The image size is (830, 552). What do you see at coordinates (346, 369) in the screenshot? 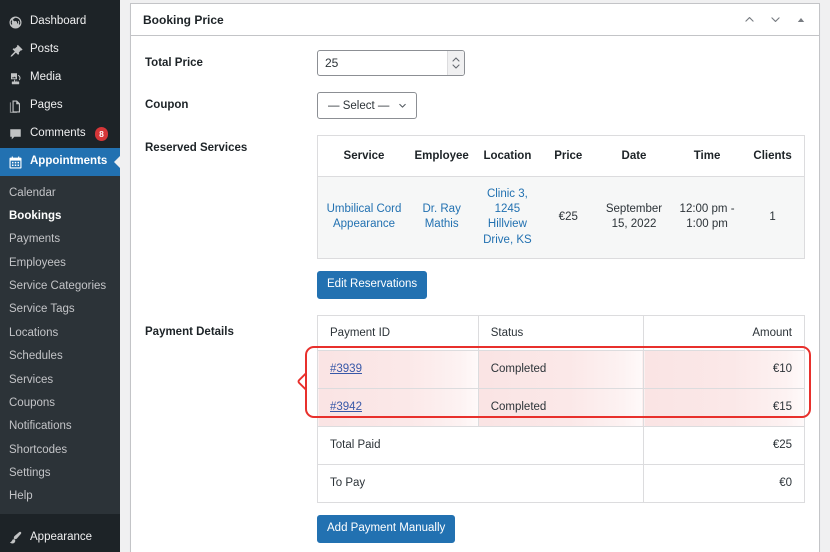
I see `payment-id-link: #3939` at bounding box center [346, 369].